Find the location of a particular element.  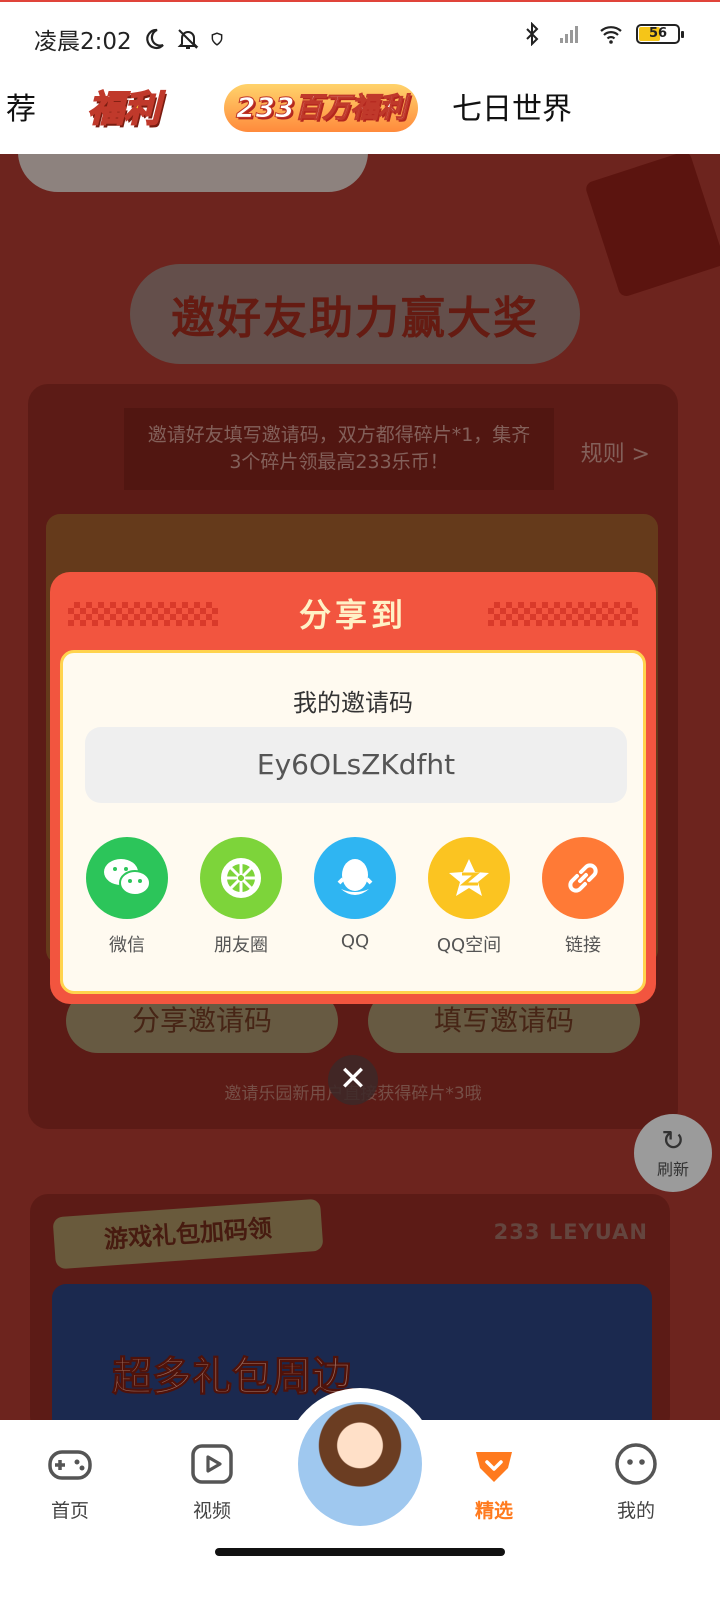

moments-icon is located at coordinates (241, 878).